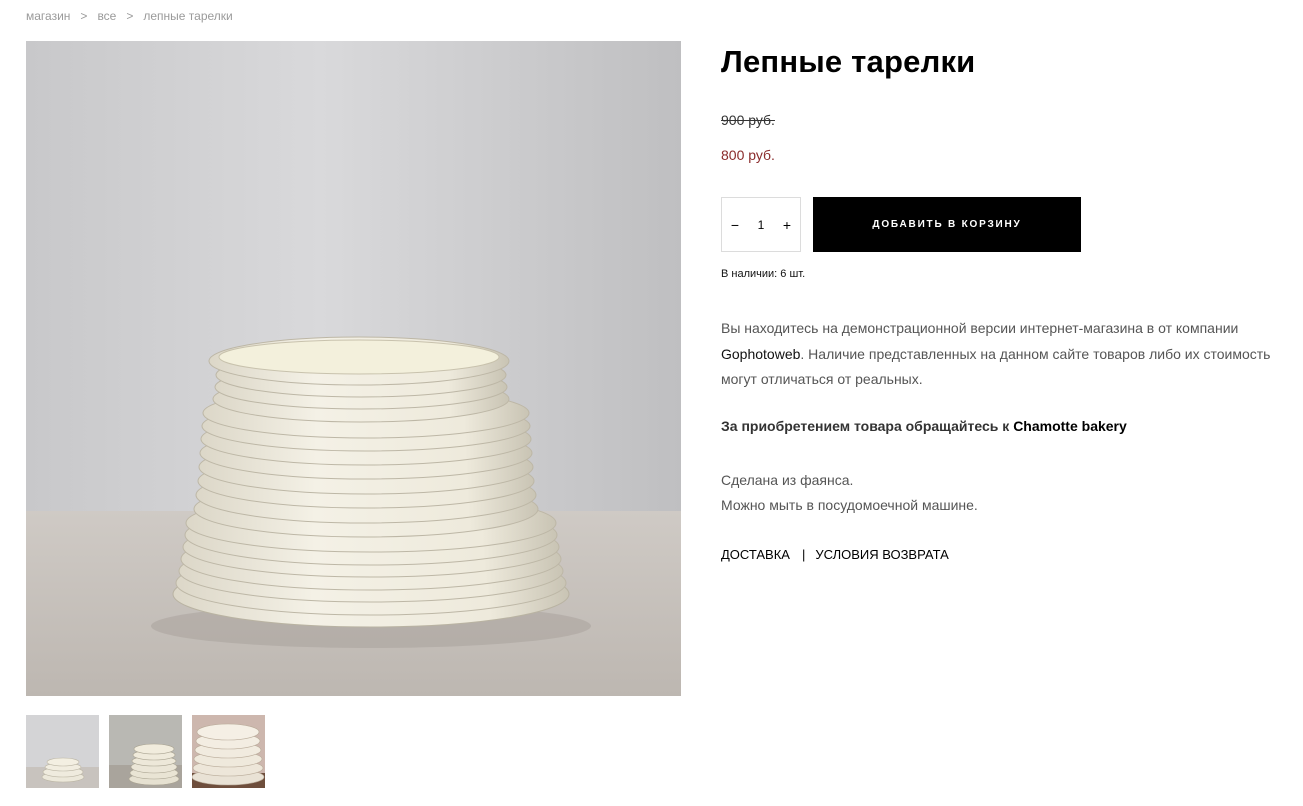 The image size is (1303, 806). What do you see at coordinates (793, 274) in the screenshot?
I see `stock-value: 6 шт.` at bounding box center [793, 274].